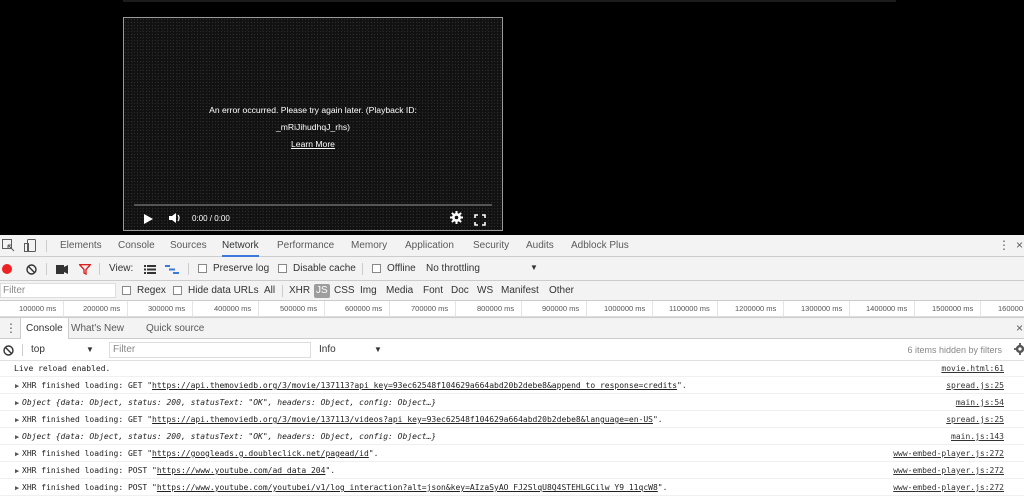 The height and width of the screenshot is (498, 1024). What do you see at coordinates (233, 308) in the screenshot?
I see `timeline-tick: 400000 ms` at bounding box center [233, 308].